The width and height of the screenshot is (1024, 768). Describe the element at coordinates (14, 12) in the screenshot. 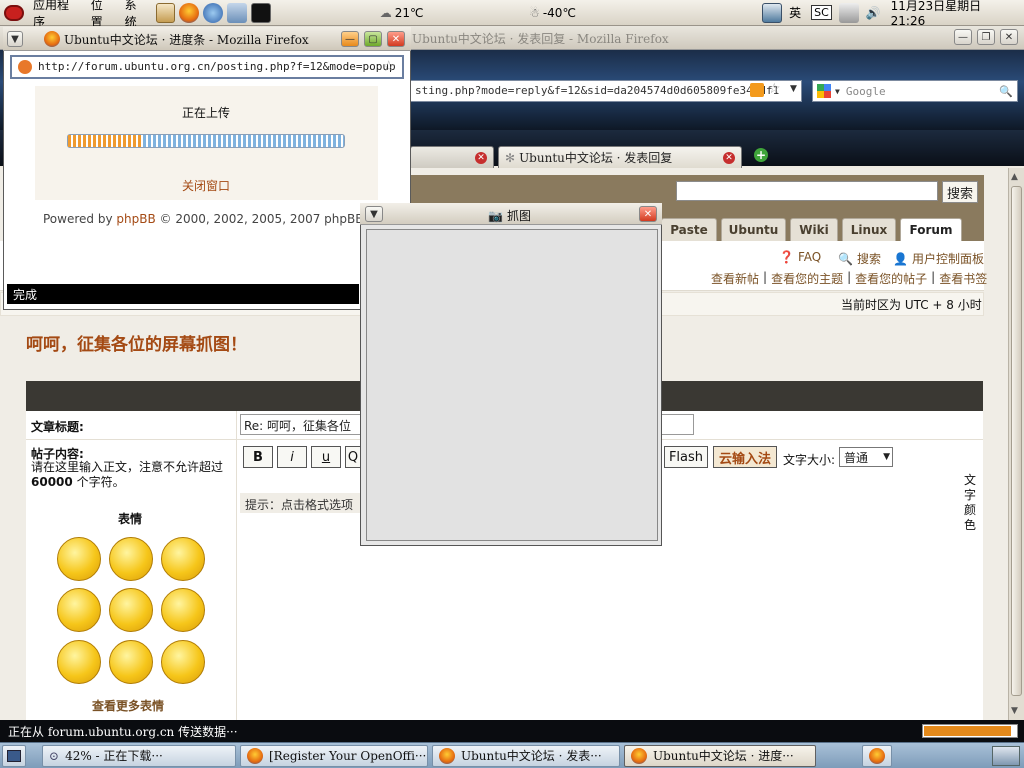

I see `ubuntu-menu-icon` at that location.